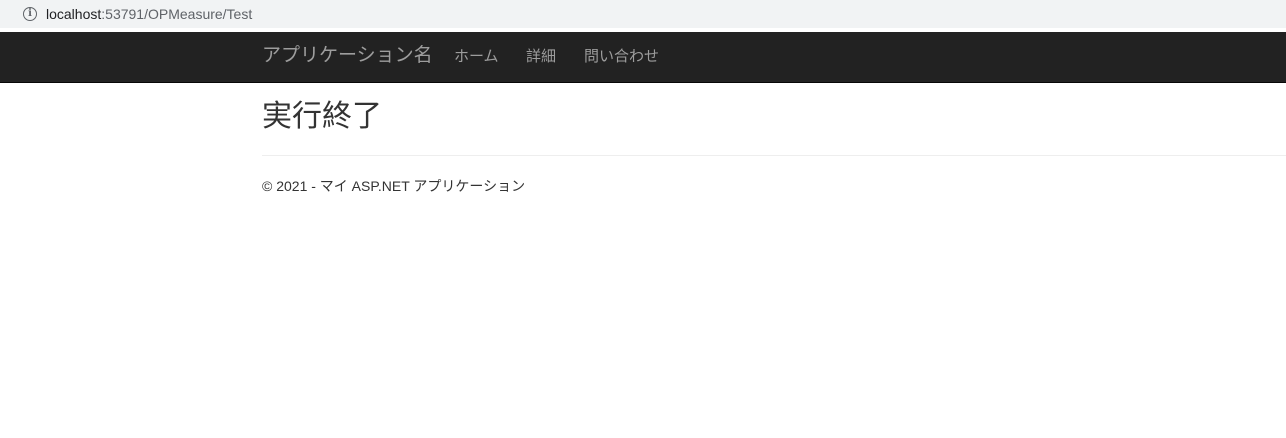 The height and width of the screenshot is (438, 1286). What do you see at coordinates (74, 14) in the screenshot?
I see `url-host: localhost` at bounding box center [74, 14].